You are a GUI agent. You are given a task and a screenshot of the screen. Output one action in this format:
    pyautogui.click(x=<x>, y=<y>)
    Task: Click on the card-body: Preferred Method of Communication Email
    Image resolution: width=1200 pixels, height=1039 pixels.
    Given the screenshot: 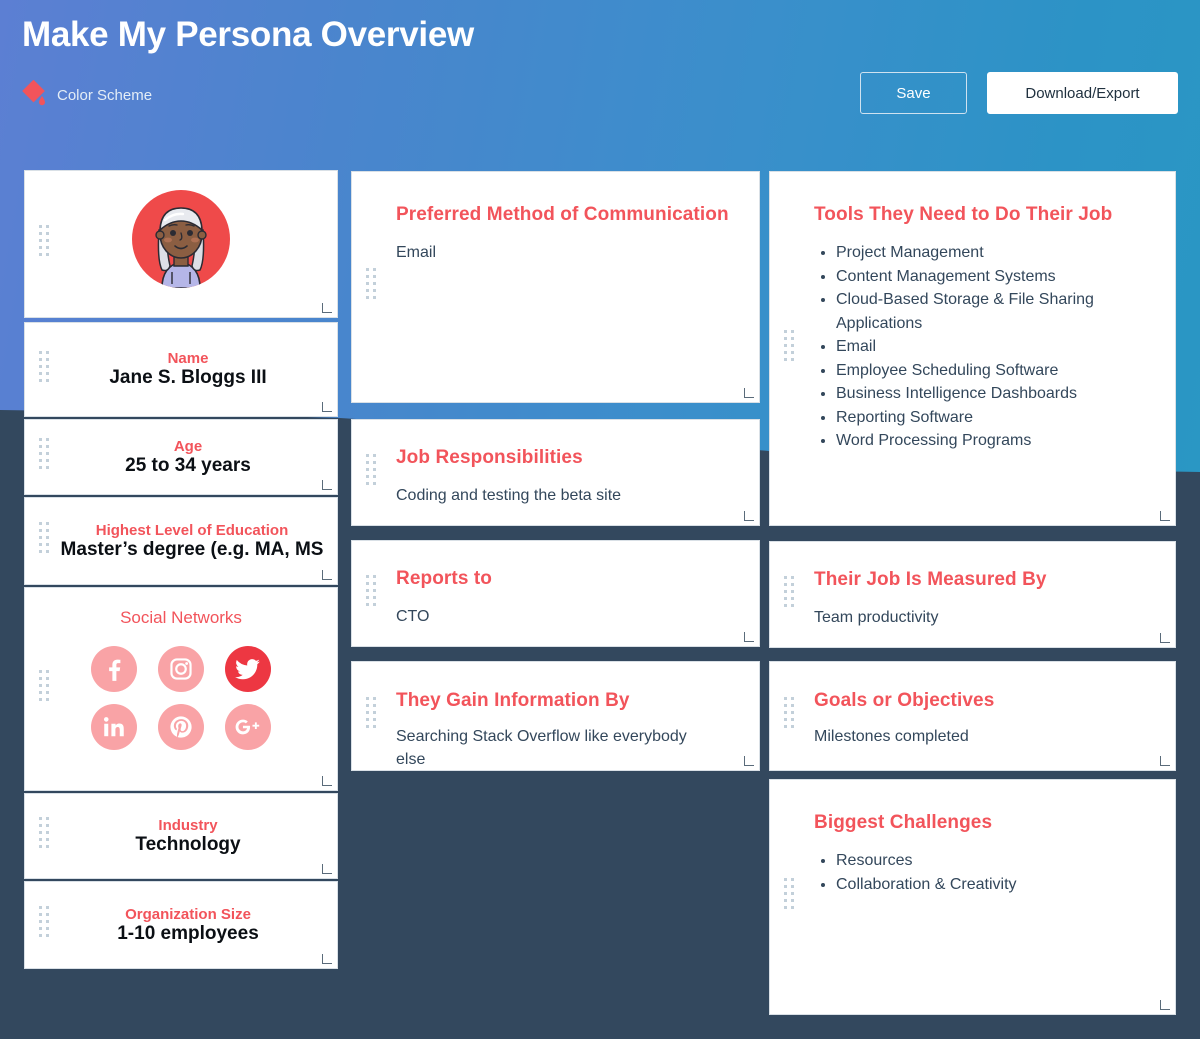 What is the action you would take?
    pyautogui.click(x=555, y=287)
    